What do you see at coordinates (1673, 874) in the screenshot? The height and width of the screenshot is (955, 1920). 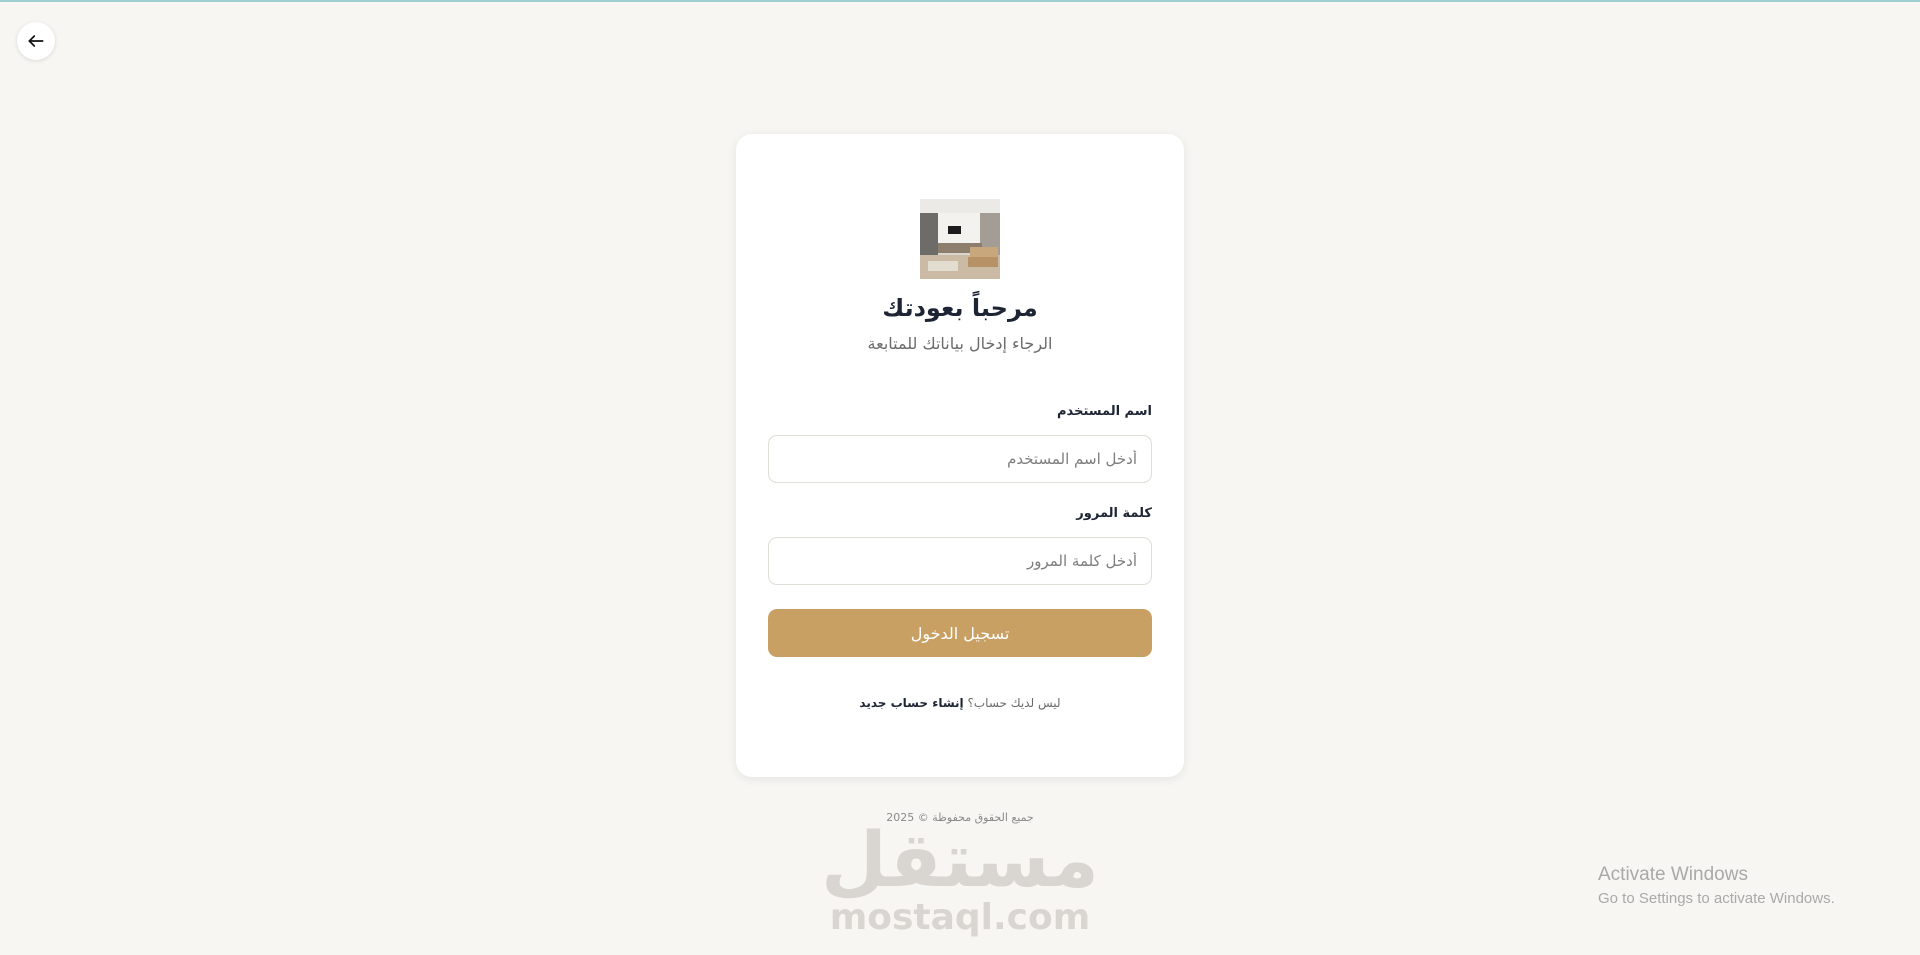 I see `activation-title: Activate Windows` at bounding box center [1673, 874].